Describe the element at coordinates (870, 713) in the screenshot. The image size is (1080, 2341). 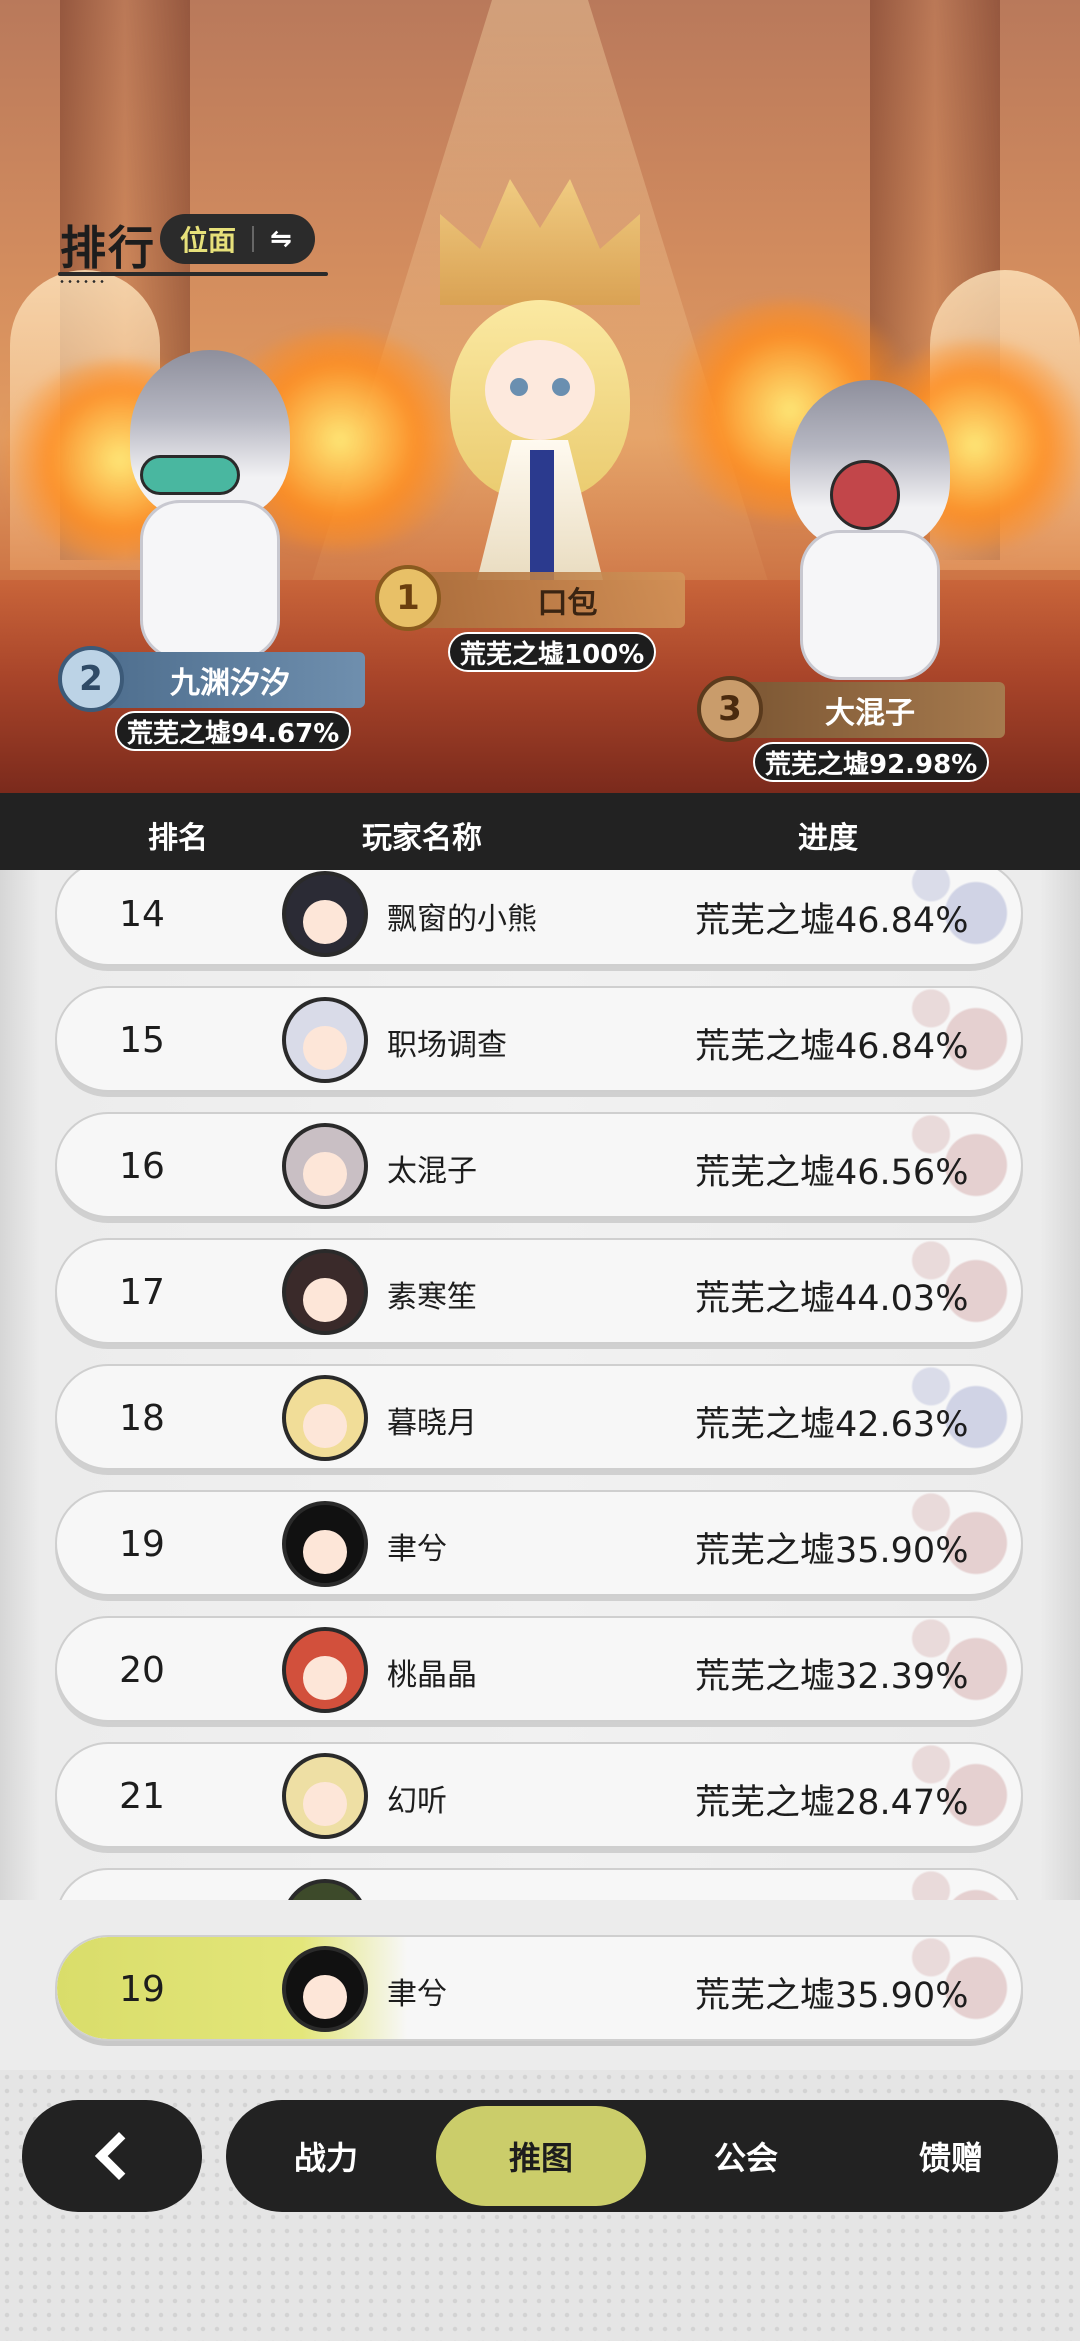
I see `rank-3-name: 大混子` at that location.